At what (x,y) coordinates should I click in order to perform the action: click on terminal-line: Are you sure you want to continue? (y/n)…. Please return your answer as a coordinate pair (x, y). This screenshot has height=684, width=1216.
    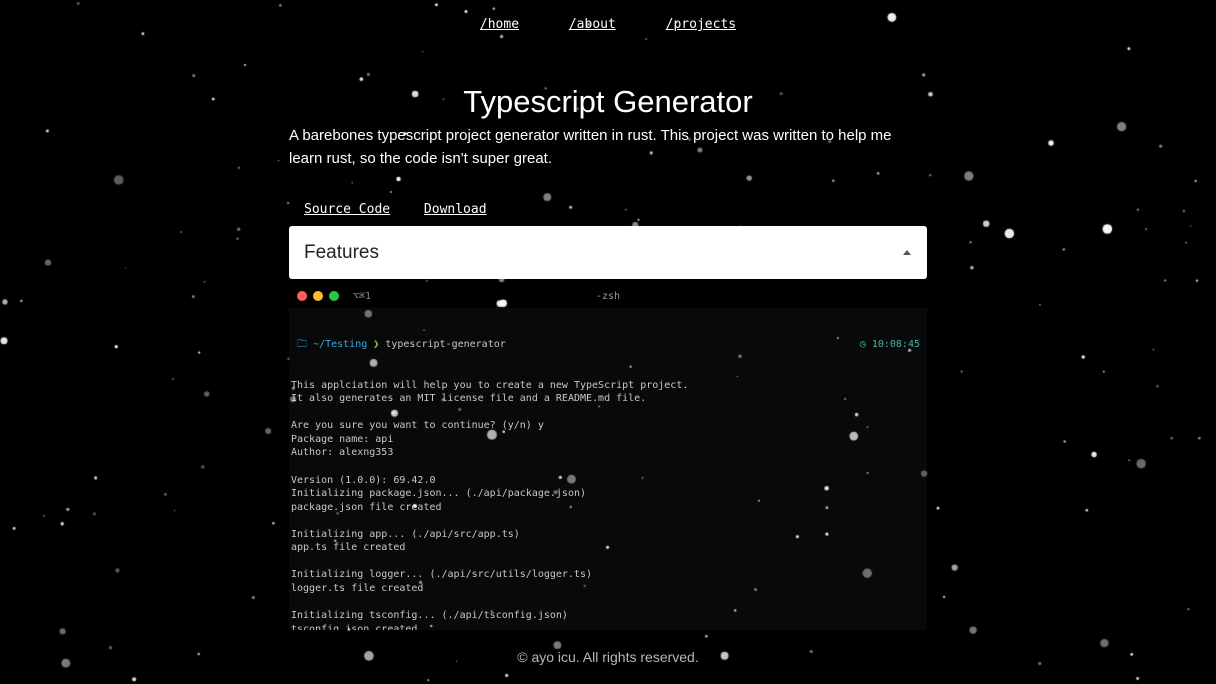
    Looking at the image, I should click on (417, 426).